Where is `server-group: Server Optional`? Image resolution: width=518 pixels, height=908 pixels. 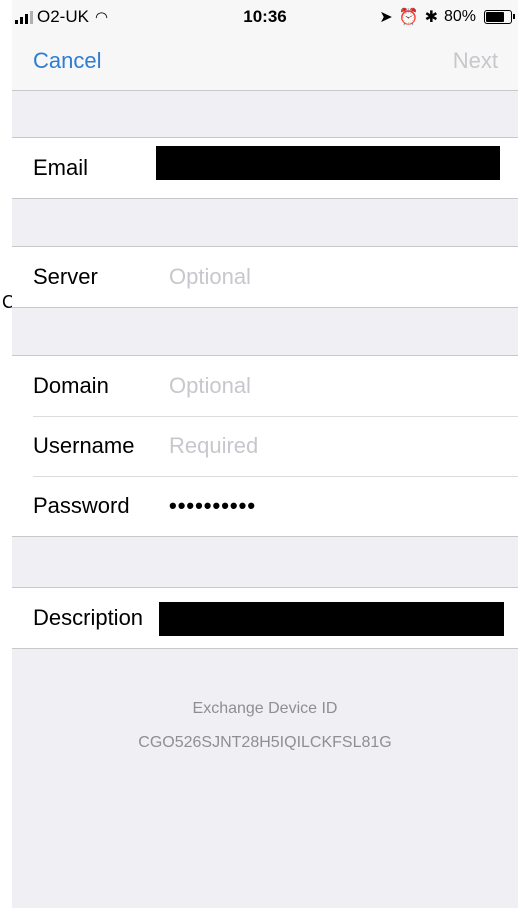
server-group: Server Optional is located at coordinates (265, 277).